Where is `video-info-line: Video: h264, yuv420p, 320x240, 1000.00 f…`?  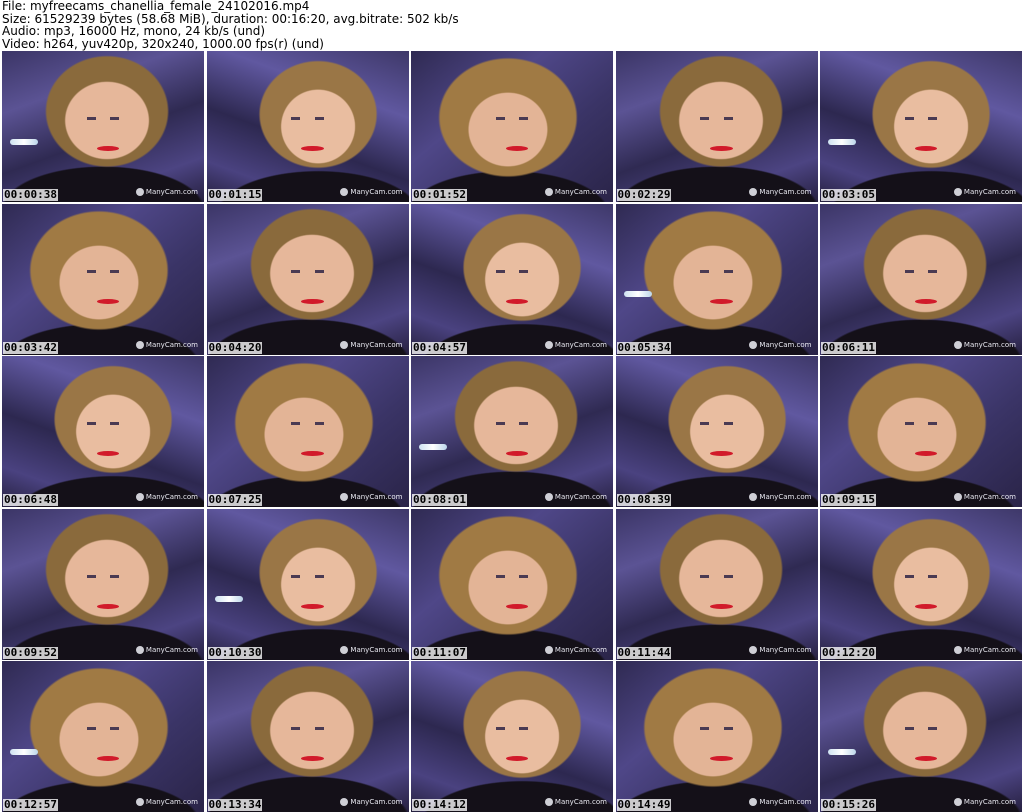 video-info-line: Video: h264, yuv420p, 320x240, 1000.00 f… is located at coordinates (163, 43).